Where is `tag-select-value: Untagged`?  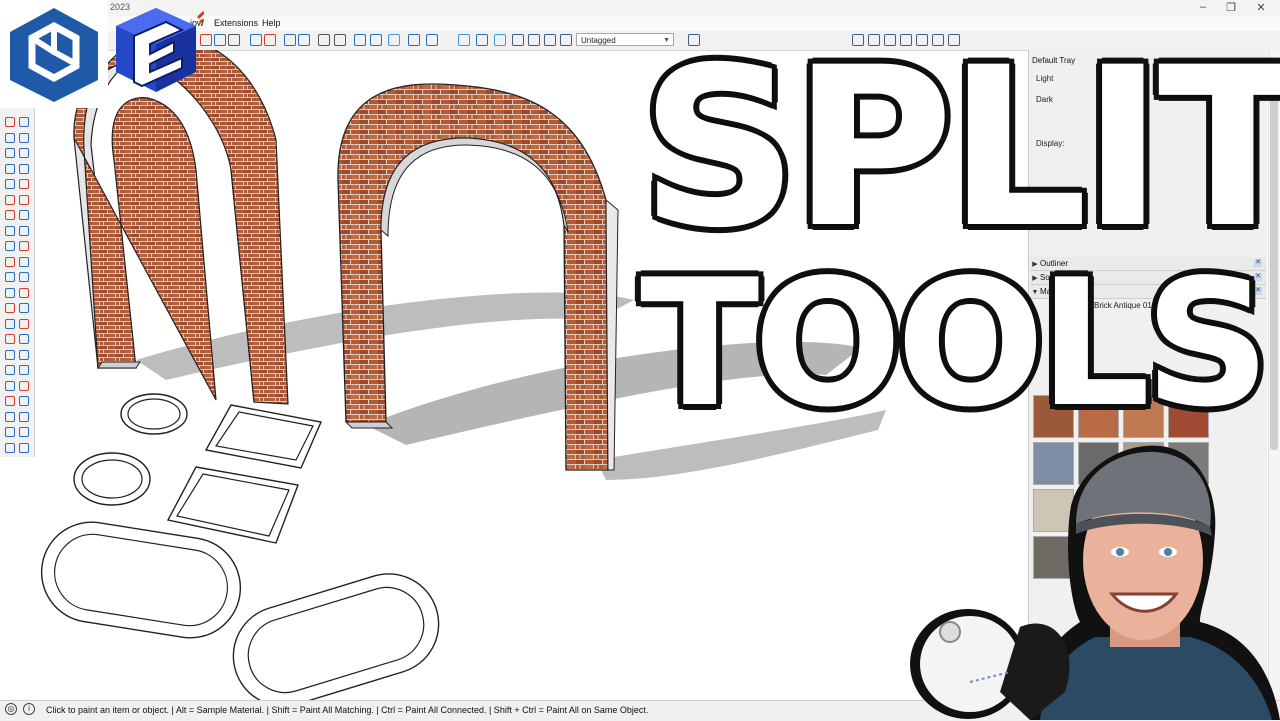
tag-select-value: Untagged is located at coordinates (598, 40).